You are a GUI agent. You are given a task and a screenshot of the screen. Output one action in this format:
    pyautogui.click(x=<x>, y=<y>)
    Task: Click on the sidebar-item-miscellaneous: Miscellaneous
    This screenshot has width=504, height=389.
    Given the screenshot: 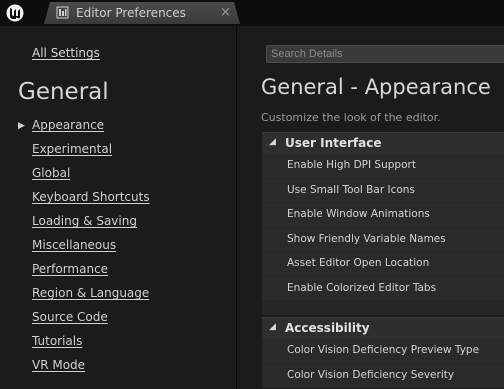 What is the action you would take?
    pyautogui.click(x=118, y=248)
    